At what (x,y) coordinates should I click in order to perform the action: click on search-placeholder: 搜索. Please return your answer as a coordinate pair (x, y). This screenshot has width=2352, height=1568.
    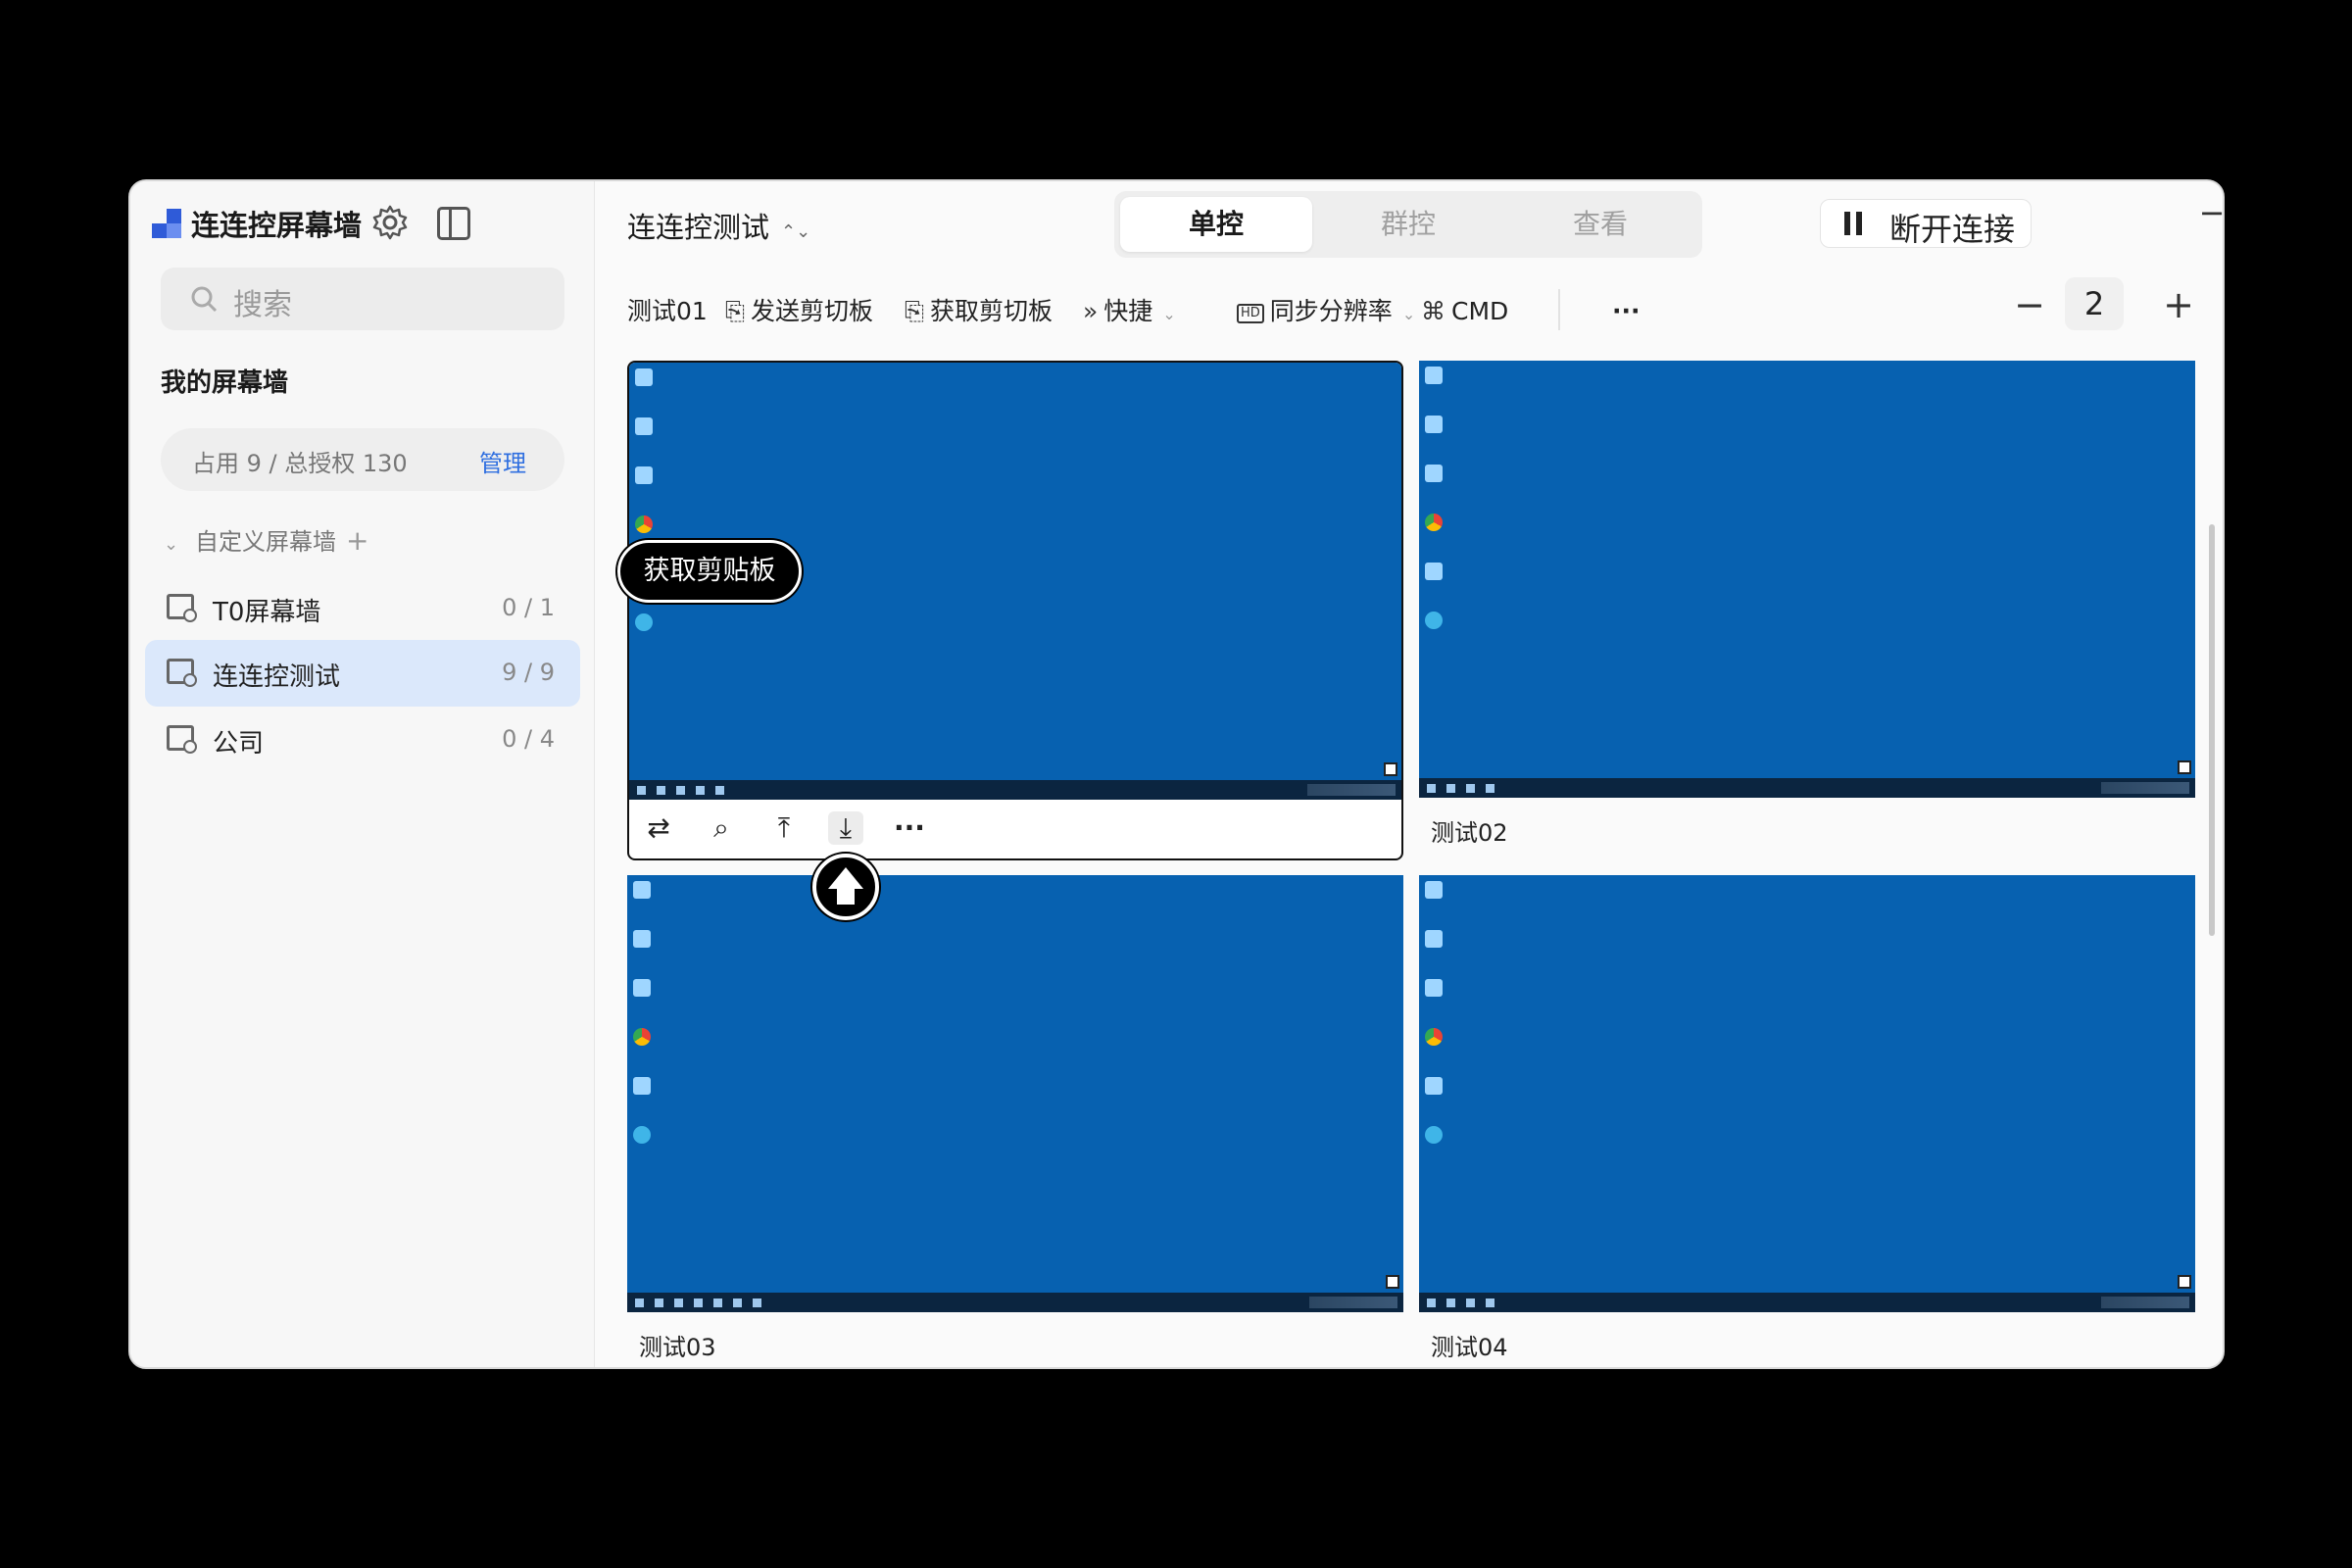
    Looking at the image, I should click on (262, 305).